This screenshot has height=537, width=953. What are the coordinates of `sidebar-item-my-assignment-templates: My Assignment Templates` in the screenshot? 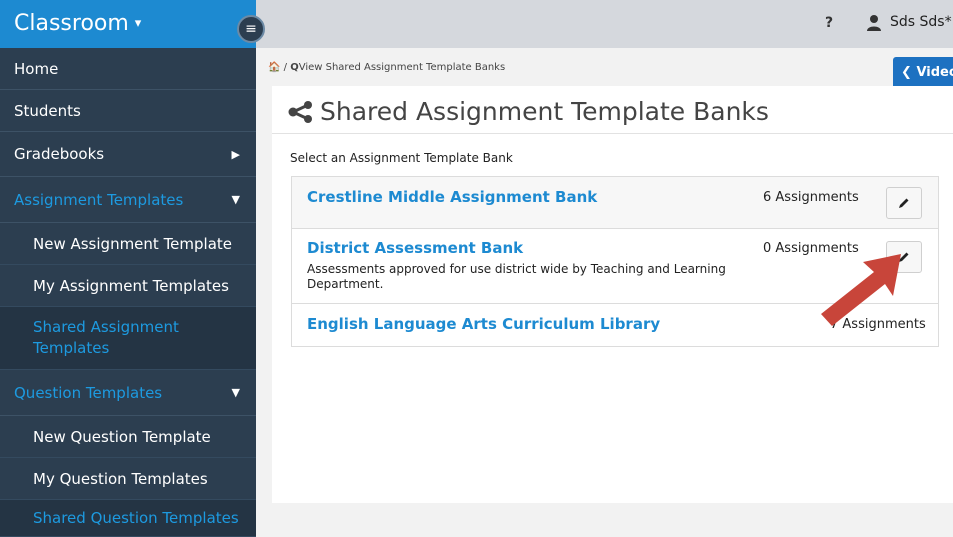 It's located at (128, 286).